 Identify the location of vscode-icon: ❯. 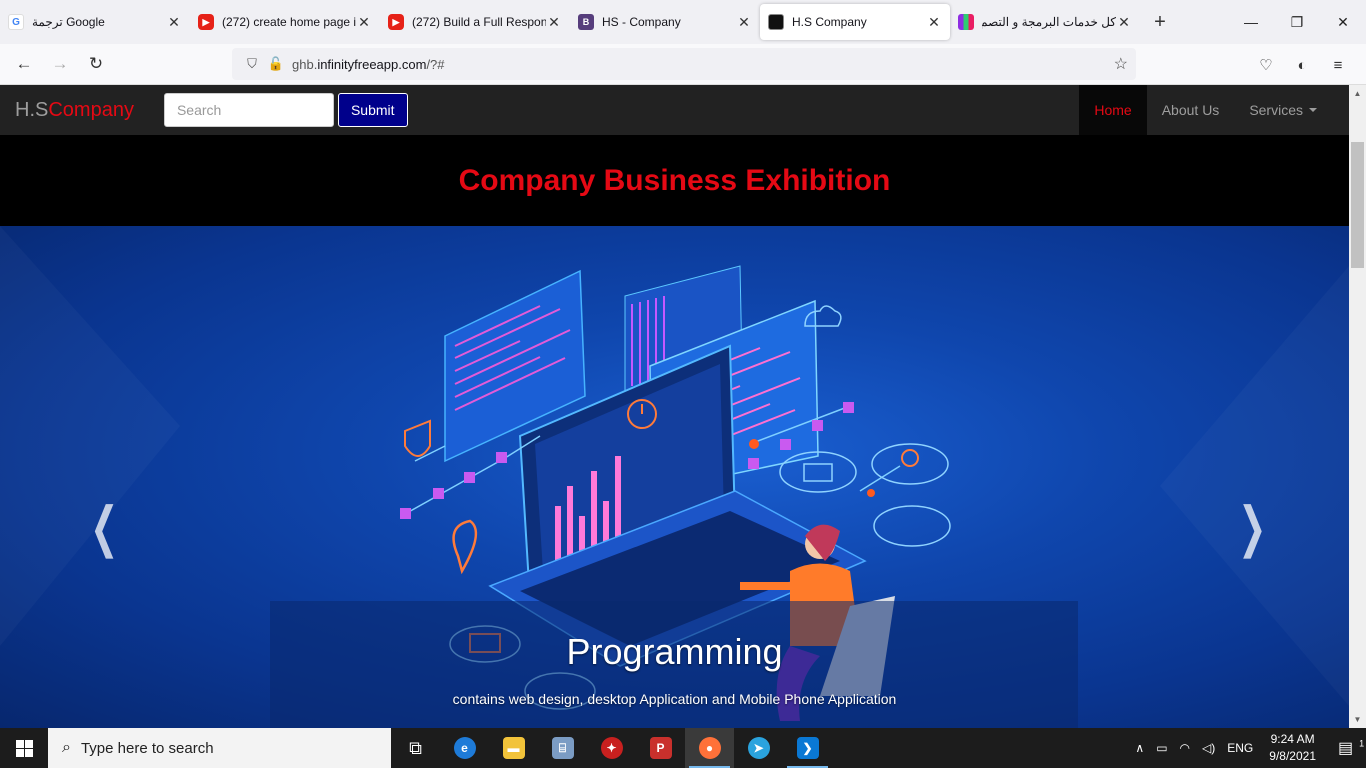
(807, 748).